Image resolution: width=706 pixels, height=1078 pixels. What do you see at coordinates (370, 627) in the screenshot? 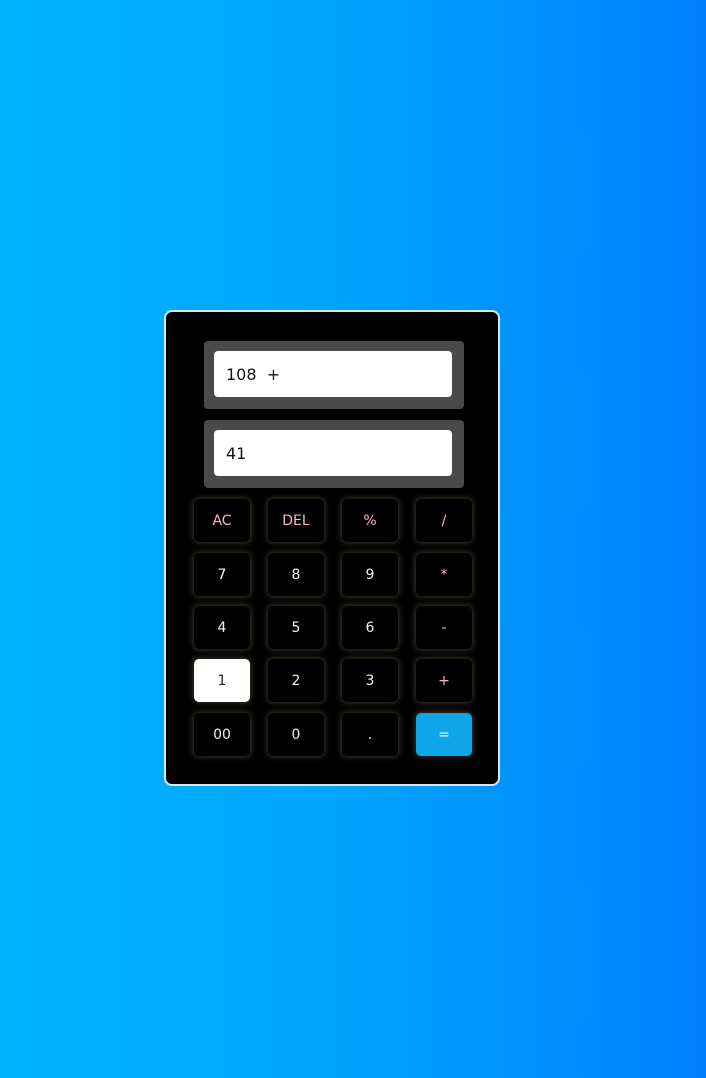
I see `digit-6-button: 6` at bounding box center [370, 627].